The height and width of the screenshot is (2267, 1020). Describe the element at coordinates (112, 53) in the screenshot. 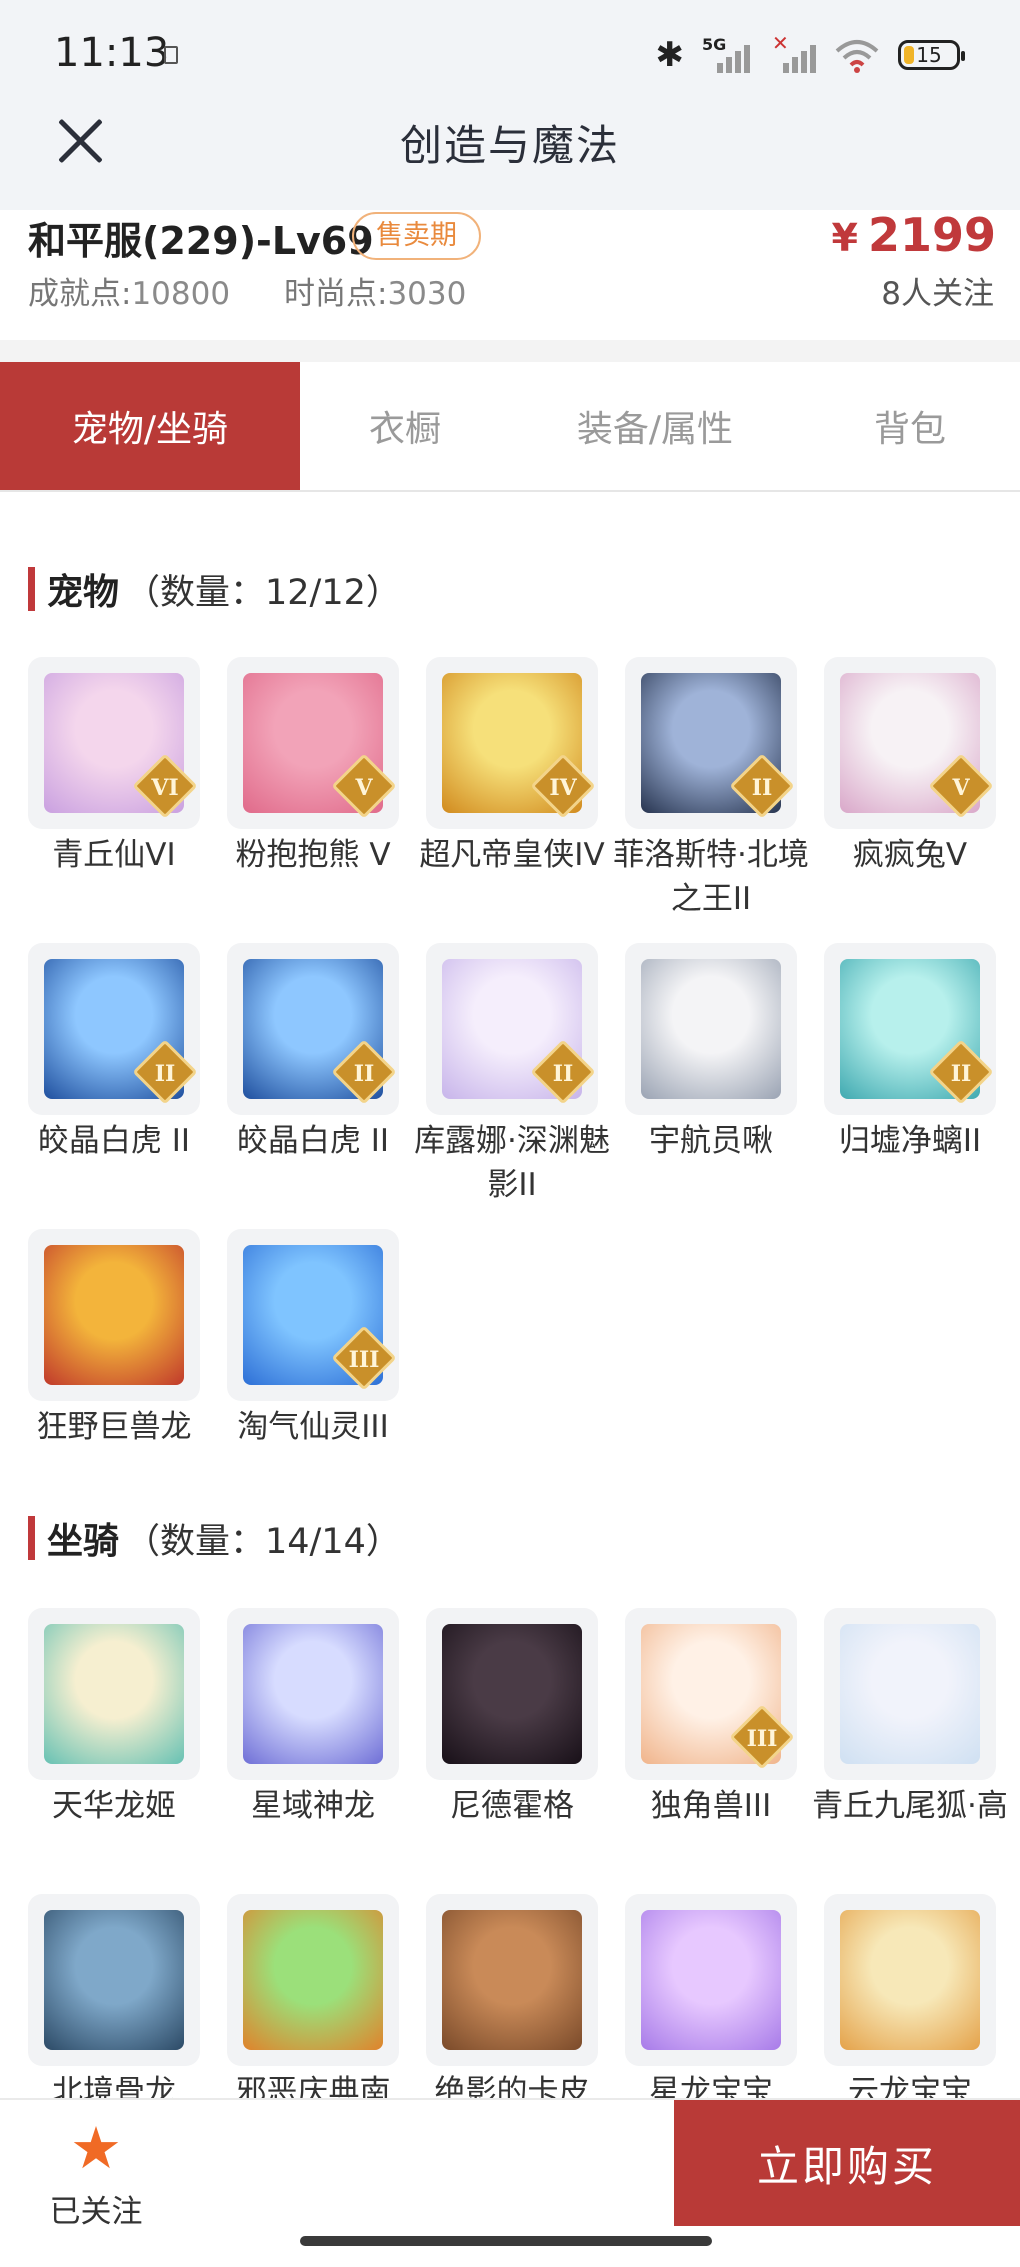

I see `status-time: 11:13` at that location.